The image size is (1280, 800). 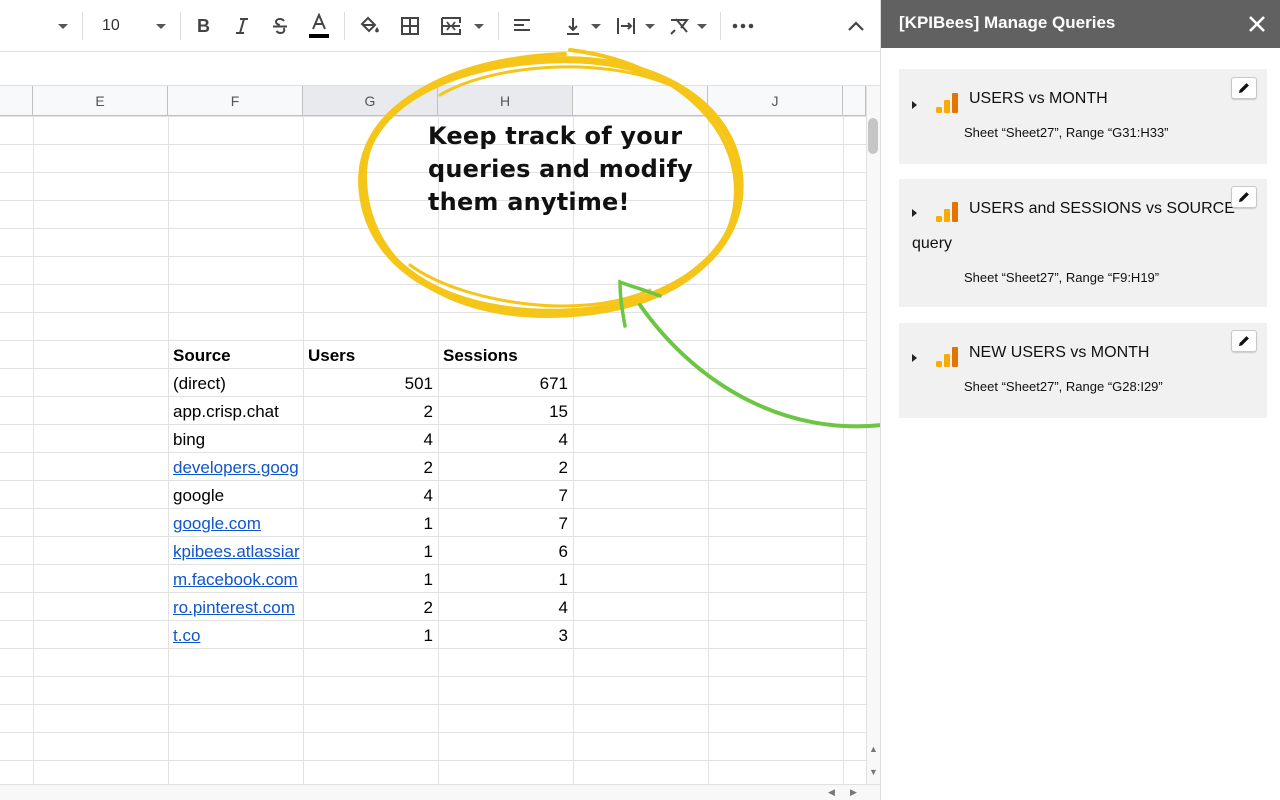 I want to click on cell-sessions: 1, so click(x=505, y=580).